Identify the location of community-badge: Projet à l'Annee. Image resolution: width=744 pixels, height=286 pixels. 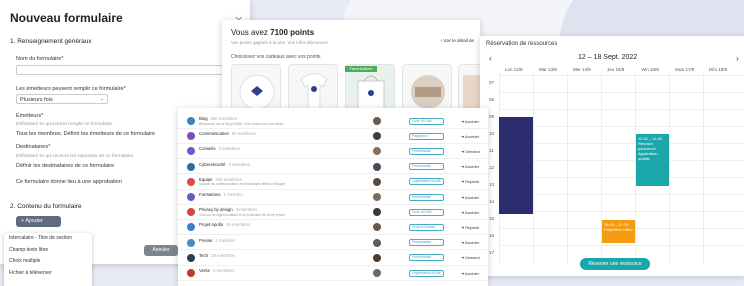
(426, 227).